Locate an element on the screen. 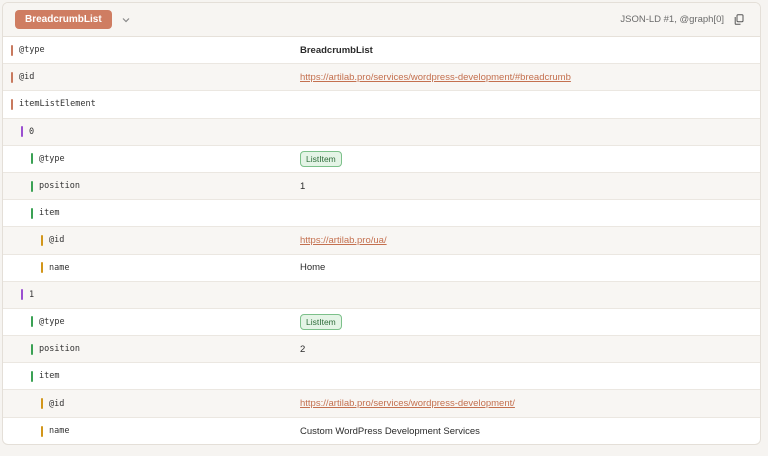 This screenshot has width=768, height=456. schema-header: BreadcrumbList JSON-LD #1, @graph[0] is located at coordinates (381, 20).